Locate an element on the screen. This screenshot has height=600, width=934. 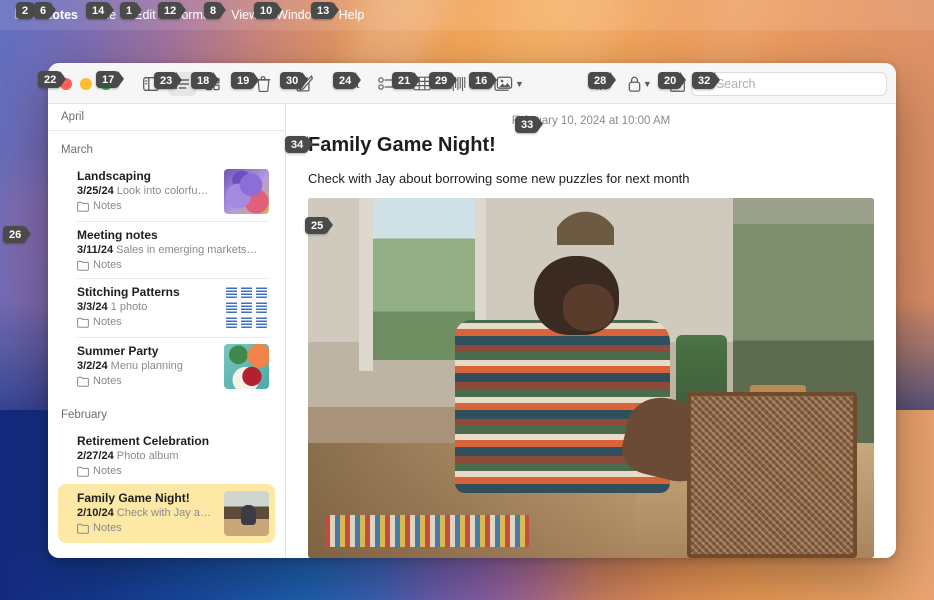
photo-puzzle-pieces is located at coordinates (426, 531).